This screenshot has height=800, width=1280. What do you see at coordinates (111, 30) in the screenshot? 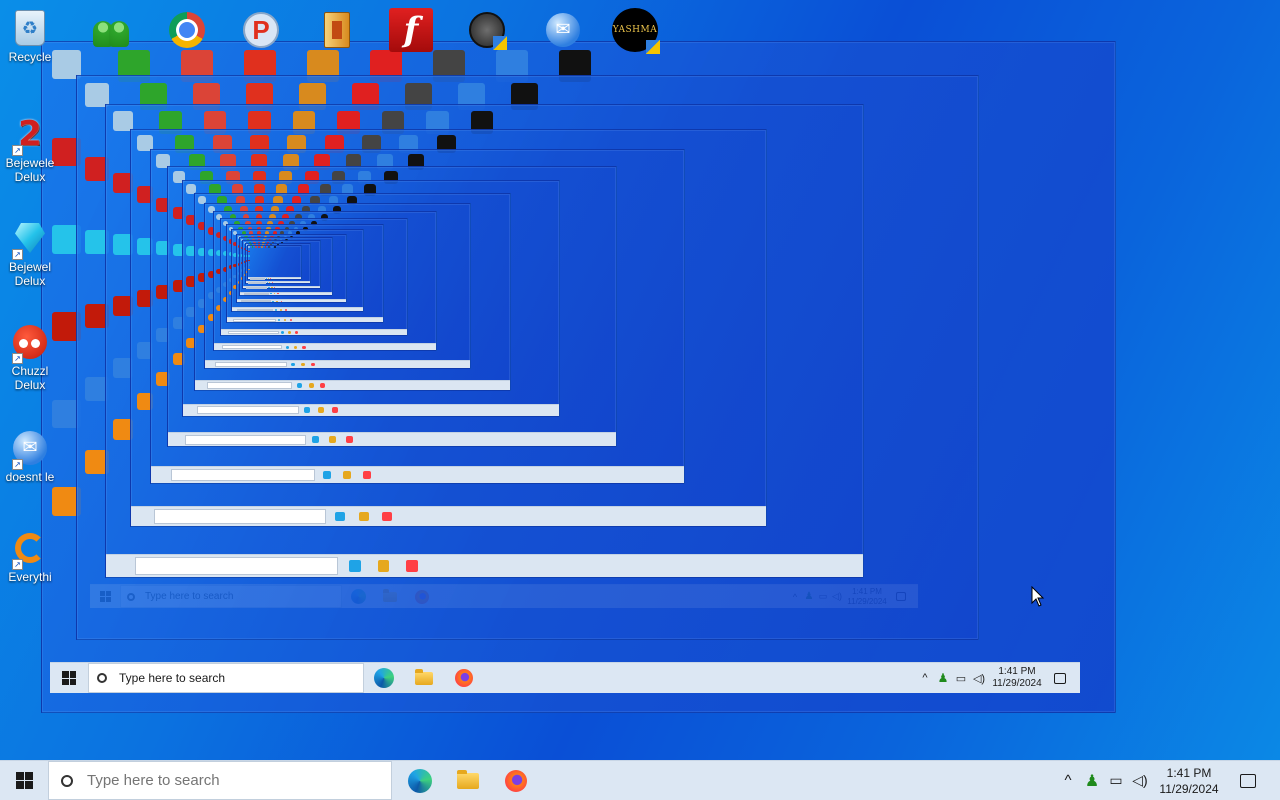
I see `desktop-icon-people` at bounding box center [111, 30].